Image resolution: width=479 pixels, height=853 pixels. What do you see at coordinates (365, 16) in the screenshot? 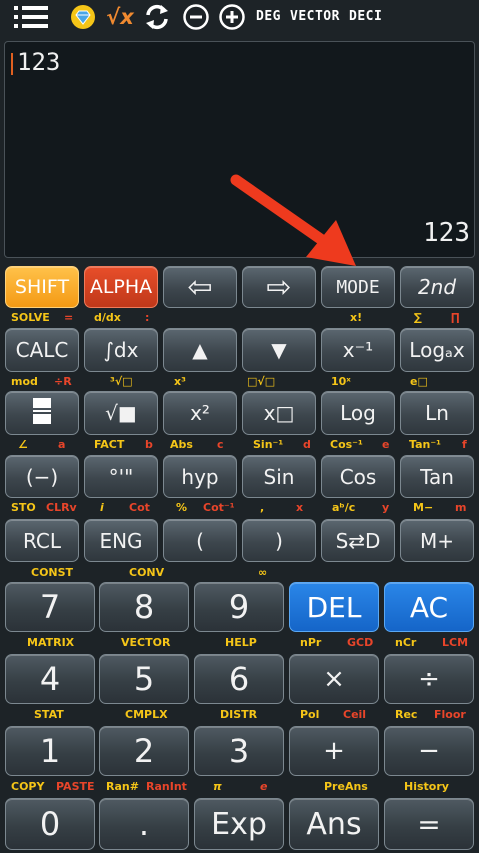
I see `number-mode-indicator: DECI` at bounding box center [365, 16].